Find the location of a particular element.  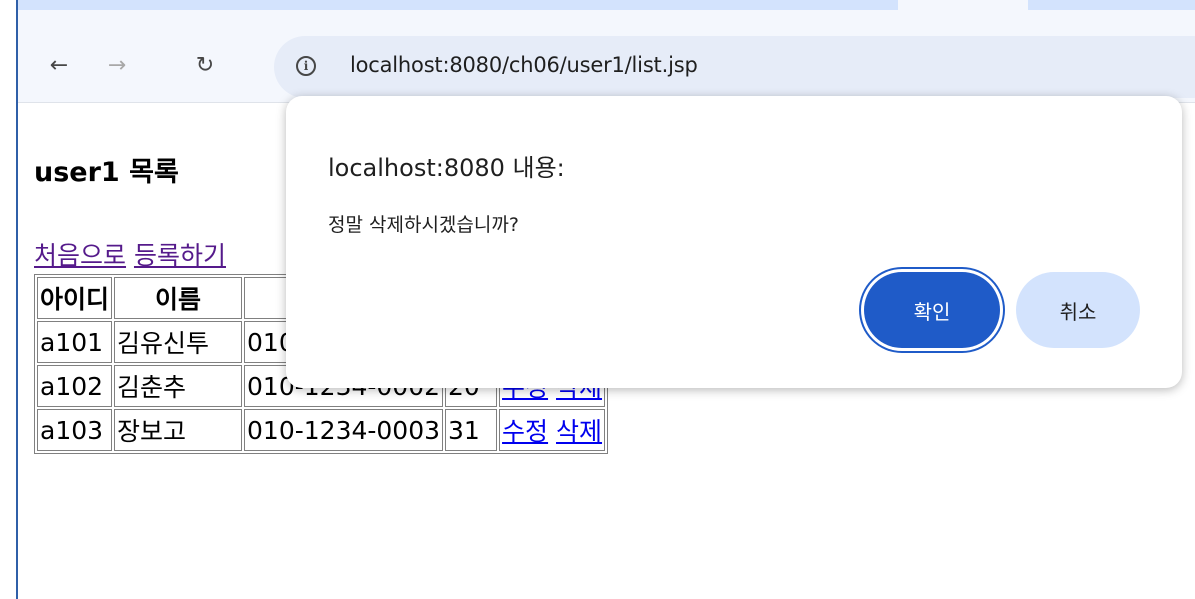

header-id: 아이디 is located at coordinates (75, 298).